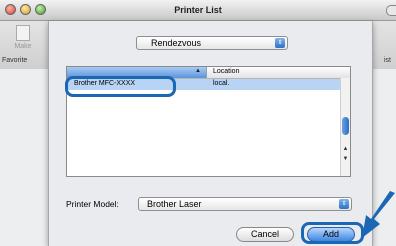 The height and width of the screenshot is (246, 396). Describe the element at coordinates (92, 204) in the screenshot. I see `printer-model-label: Printer Model:` at that location.